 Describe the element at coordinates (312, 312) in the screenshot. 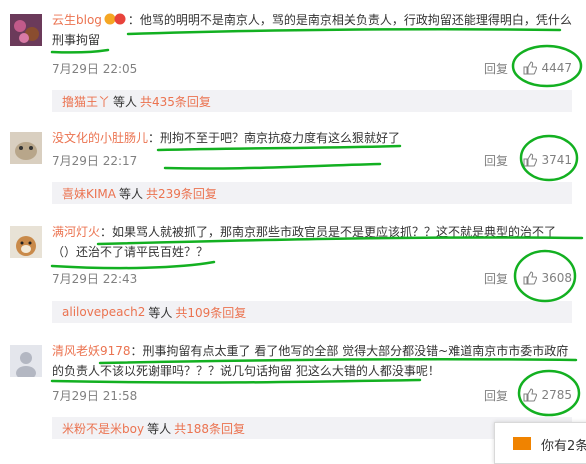

I see `replies-summary: alilovepeach2 等人 共109条回复` at that location.